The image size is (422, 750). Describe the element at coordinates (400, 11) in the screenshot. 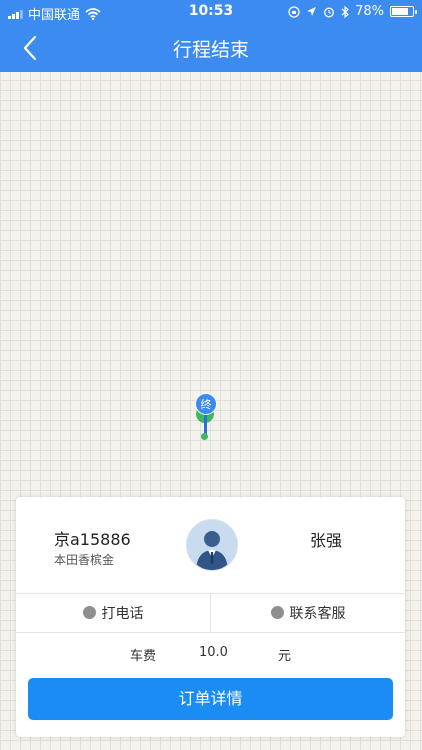

I see `battery-fill` at that location.